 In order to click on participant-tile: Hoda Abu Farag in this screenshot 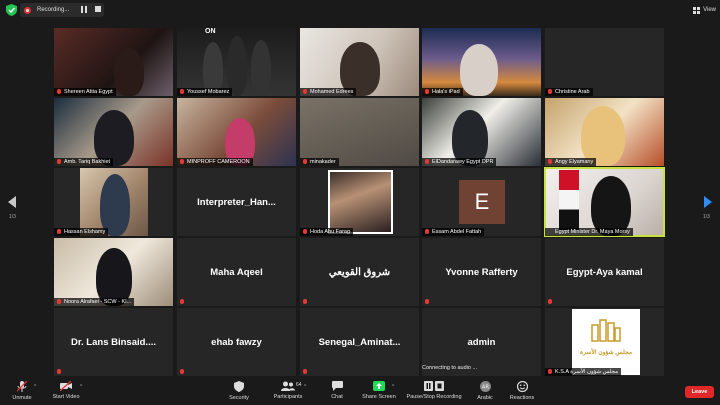, I will do `click(359, 202)`.